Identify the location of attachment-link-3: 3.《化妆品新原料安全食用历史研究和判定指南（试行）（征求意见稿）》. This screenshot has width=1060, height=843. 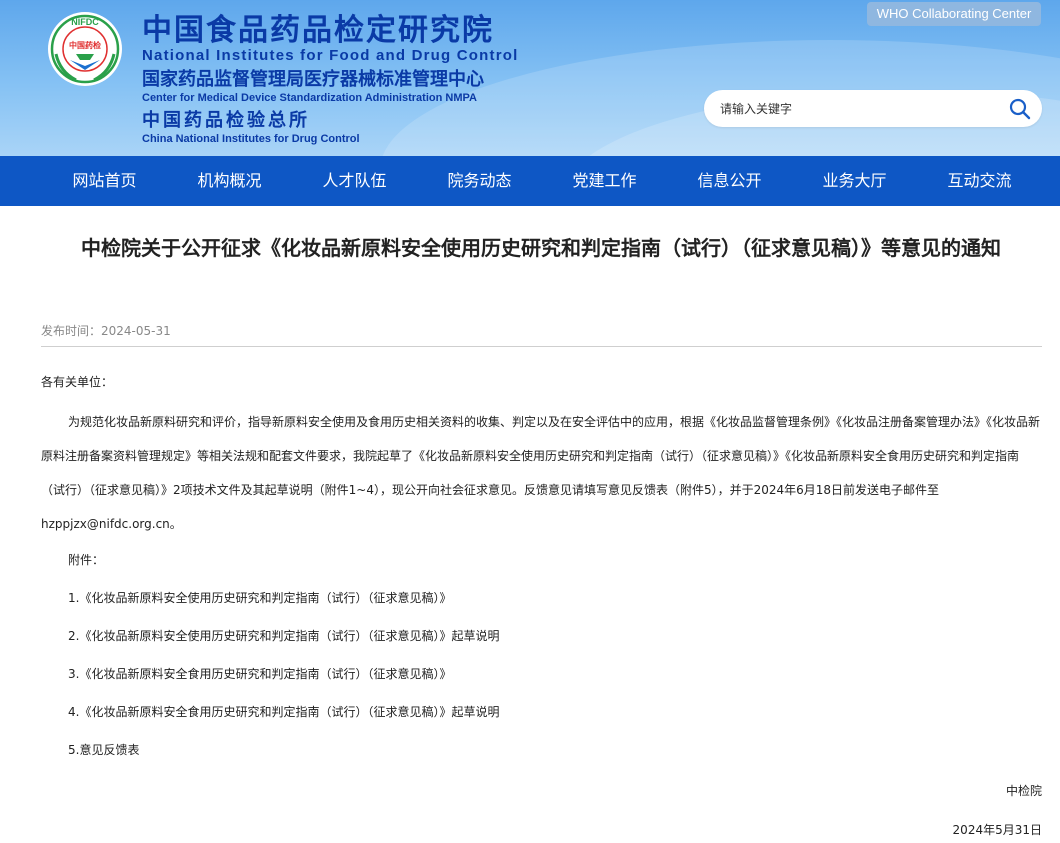
(555, 674).